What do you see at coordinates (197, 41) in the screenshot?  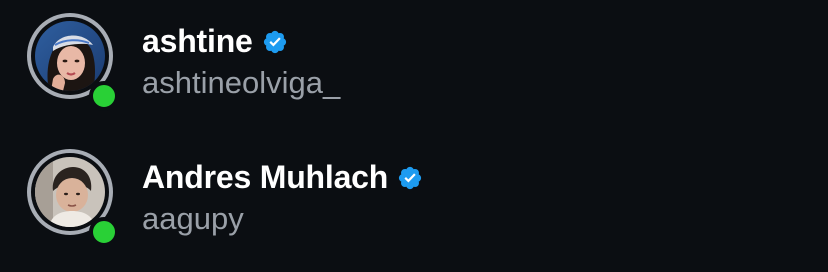 I see `display-name: ashtine` at bounding box center [197, 41].